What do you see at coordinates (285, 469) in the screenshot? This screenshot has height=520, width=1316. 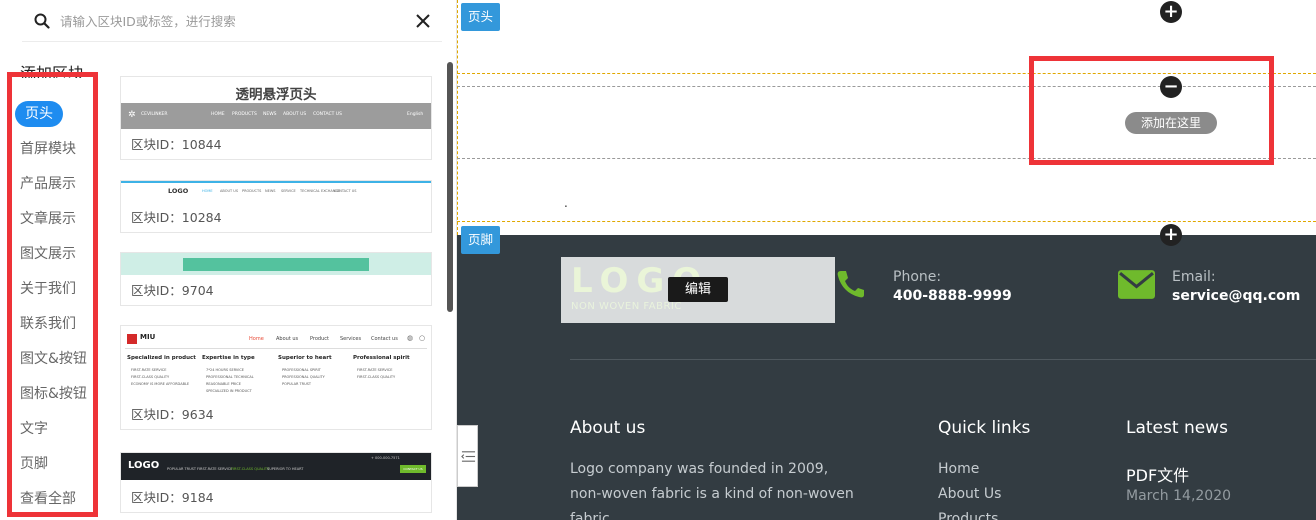 I see `card-nav-item: SUPERIOR TO HEART` at bounding box center [285, 469].